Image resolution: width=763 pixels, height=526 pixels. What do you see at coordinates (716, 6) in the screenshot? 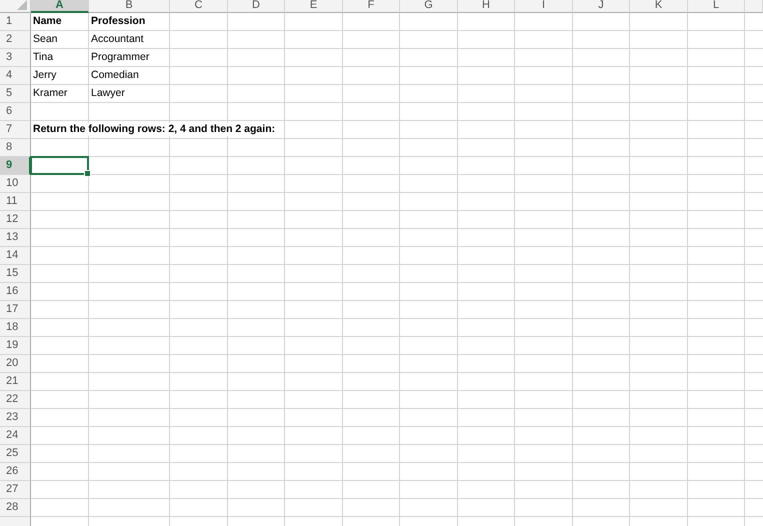
I see `column-header: L` at bounding box center [716, 6].